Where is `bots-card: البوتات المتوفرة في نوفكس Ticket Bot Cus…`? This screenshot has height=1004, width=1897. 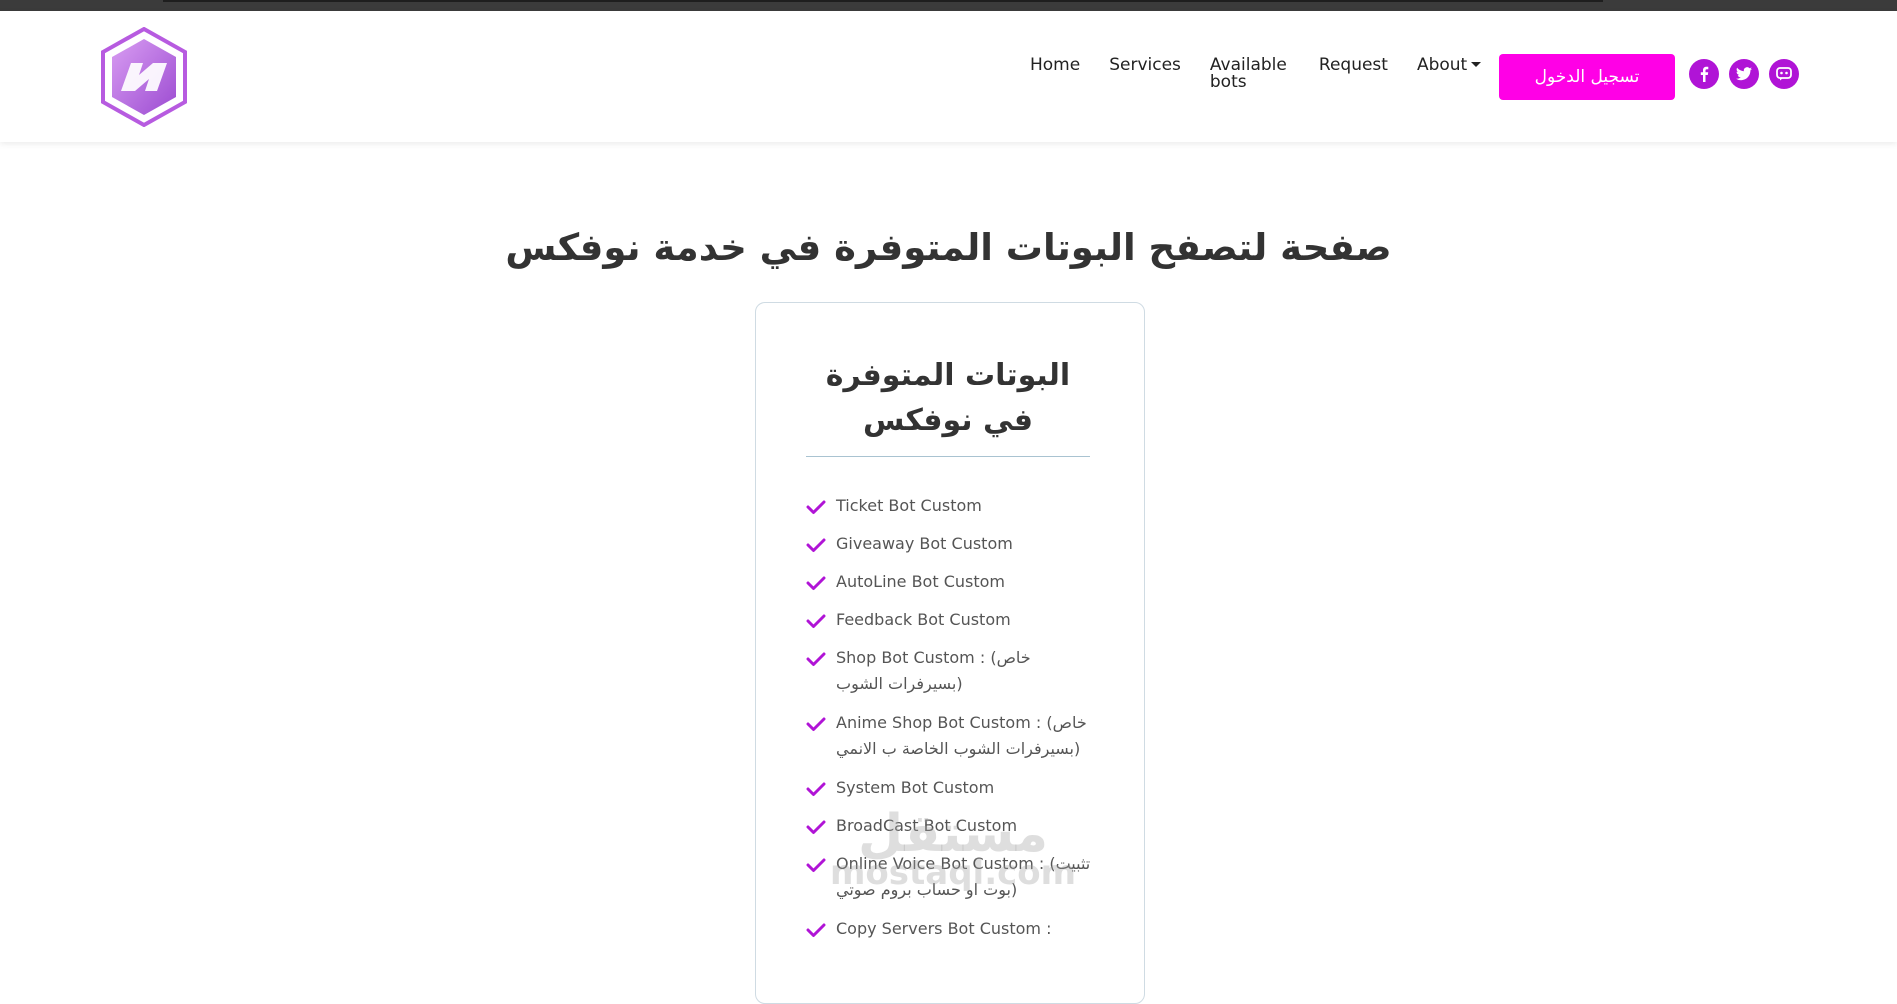 bots-card: البوتات المتوفرة في نوفكس Ticket Bot Cus… is located at coordinates (950, 653).